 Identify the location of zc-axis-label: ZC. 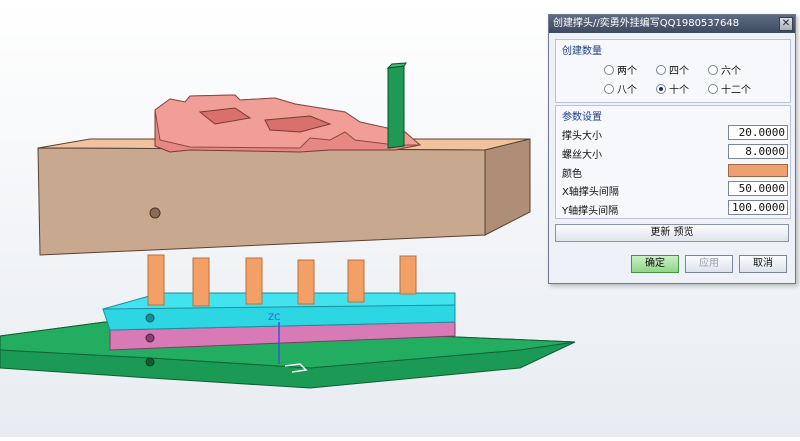
(274, 318).